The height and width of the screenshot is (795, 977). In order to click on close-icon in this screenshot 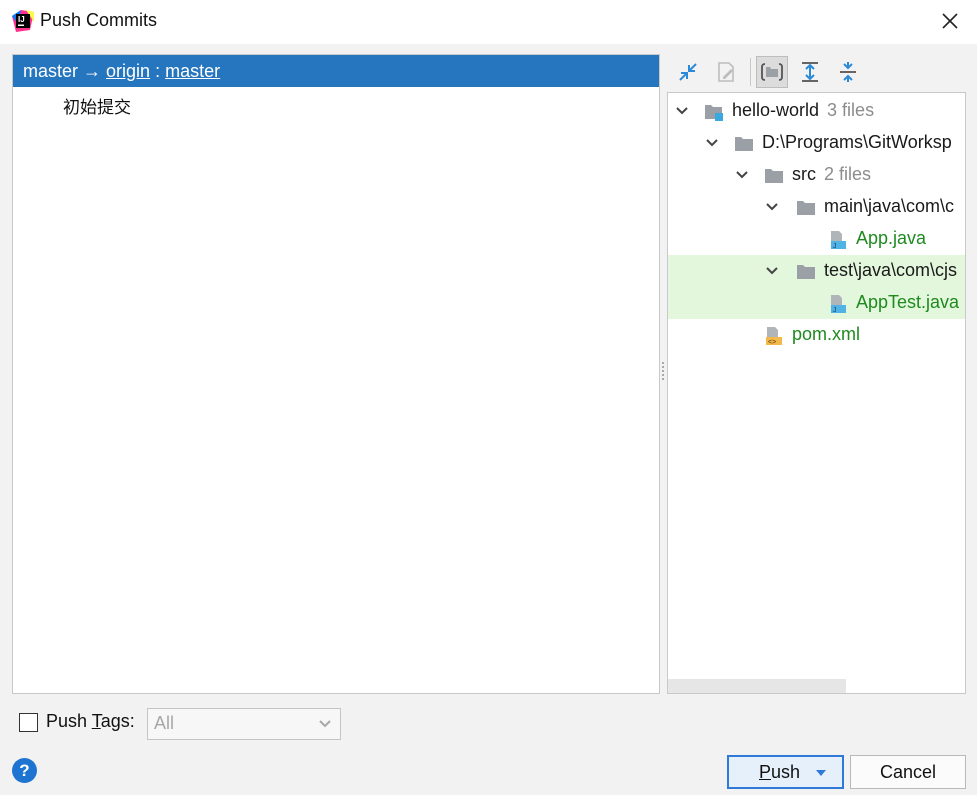, I will do `click(950, 21)`.